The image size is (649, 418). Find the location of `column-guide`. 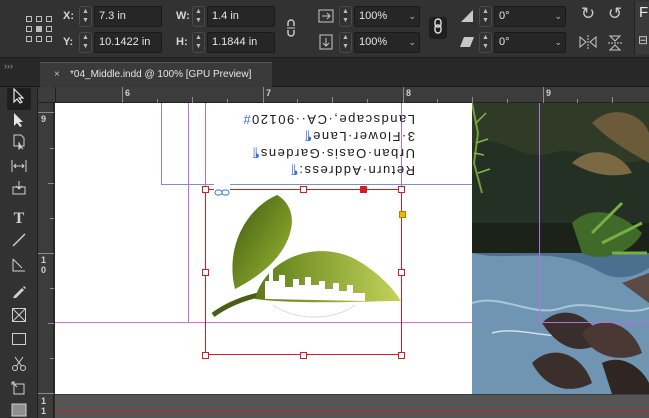

column-guide is located at coordinates (188, 213).